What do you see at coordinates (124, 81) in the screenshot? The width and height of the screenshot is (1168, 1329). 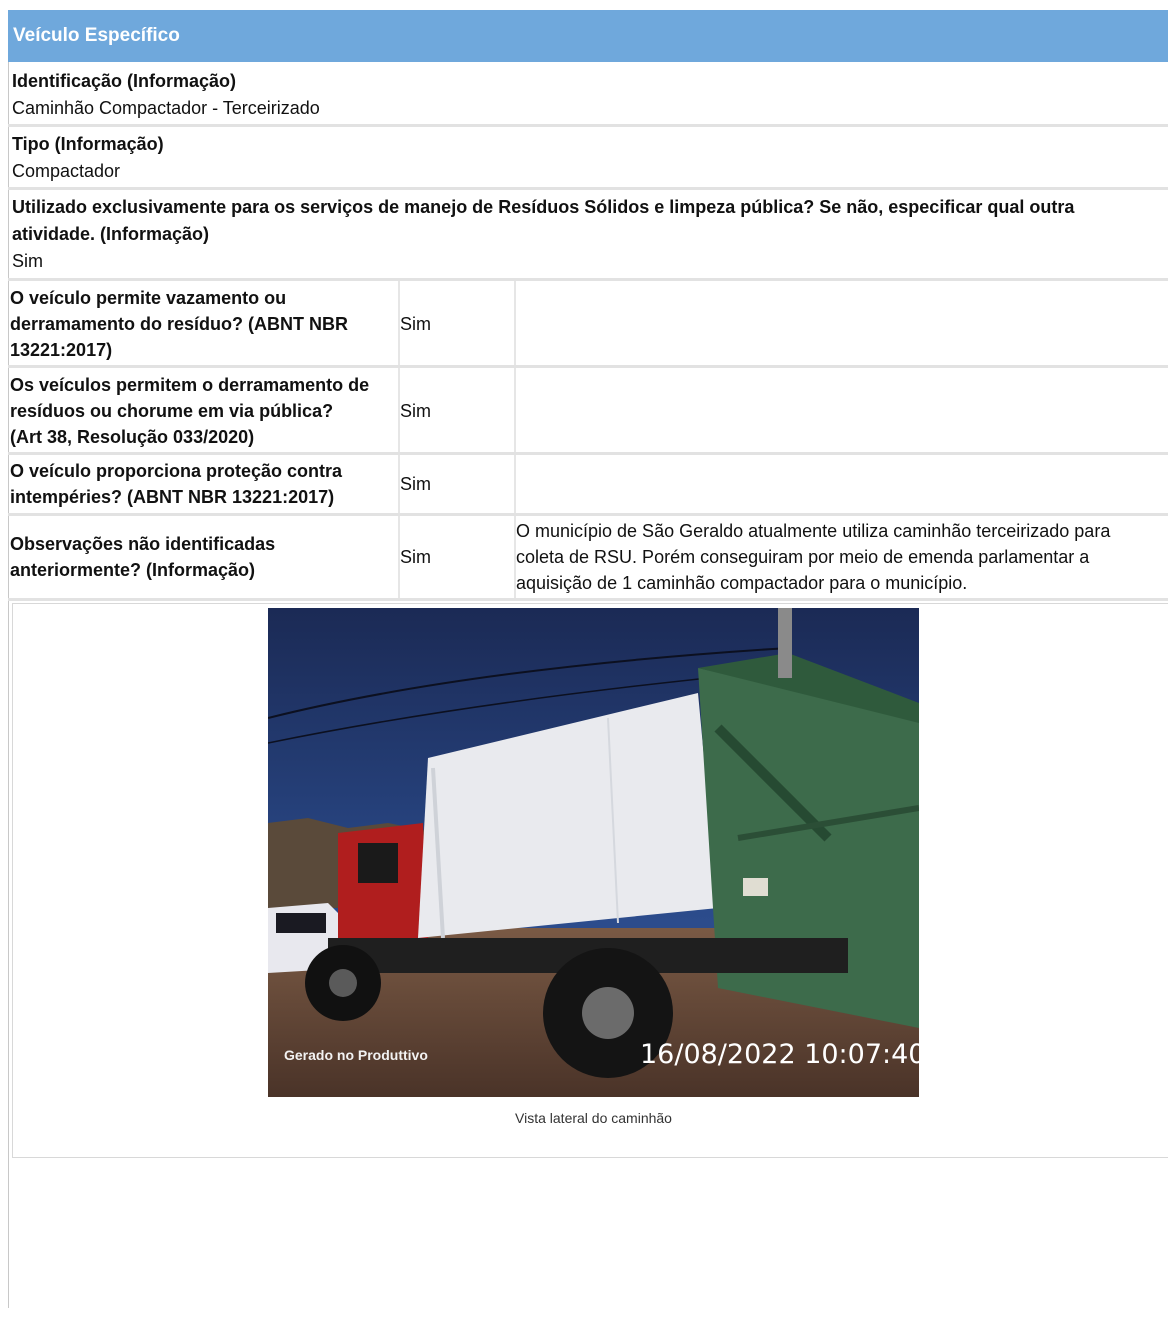 I see `field-label: Identificação (Informação)` at bounding box center [124, 81].